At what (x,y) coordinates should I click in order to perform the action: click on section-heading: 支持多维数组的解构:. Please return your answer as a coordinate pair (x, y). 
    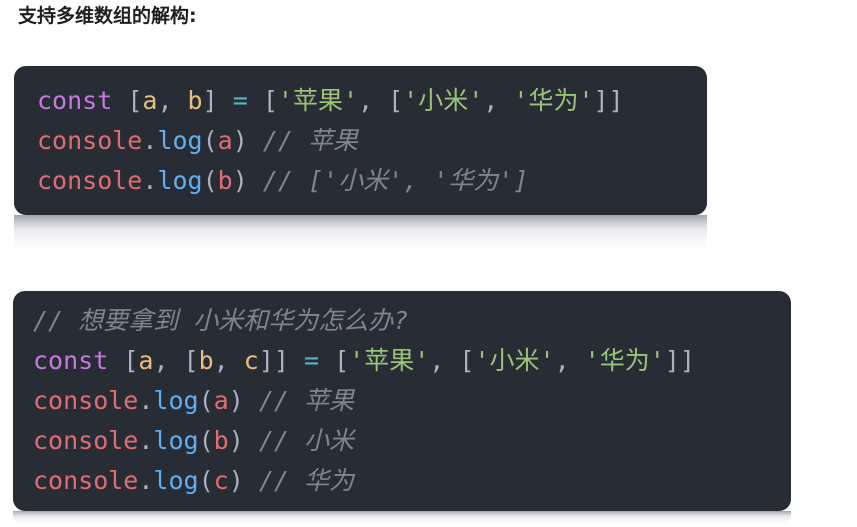
    Looking at the image, I should click on (107, 16).